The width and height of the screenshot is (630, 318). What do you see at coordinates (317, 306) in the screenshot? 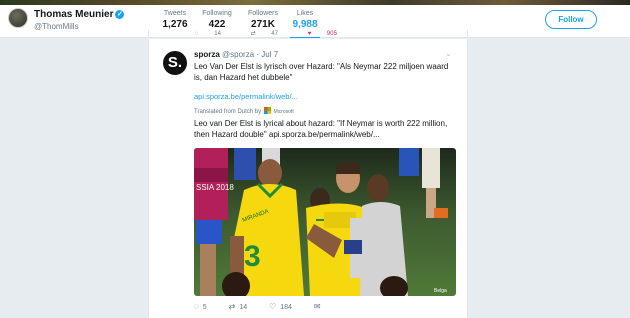
I see `envelope-icon: ✉` at bounding box center [317, 306].